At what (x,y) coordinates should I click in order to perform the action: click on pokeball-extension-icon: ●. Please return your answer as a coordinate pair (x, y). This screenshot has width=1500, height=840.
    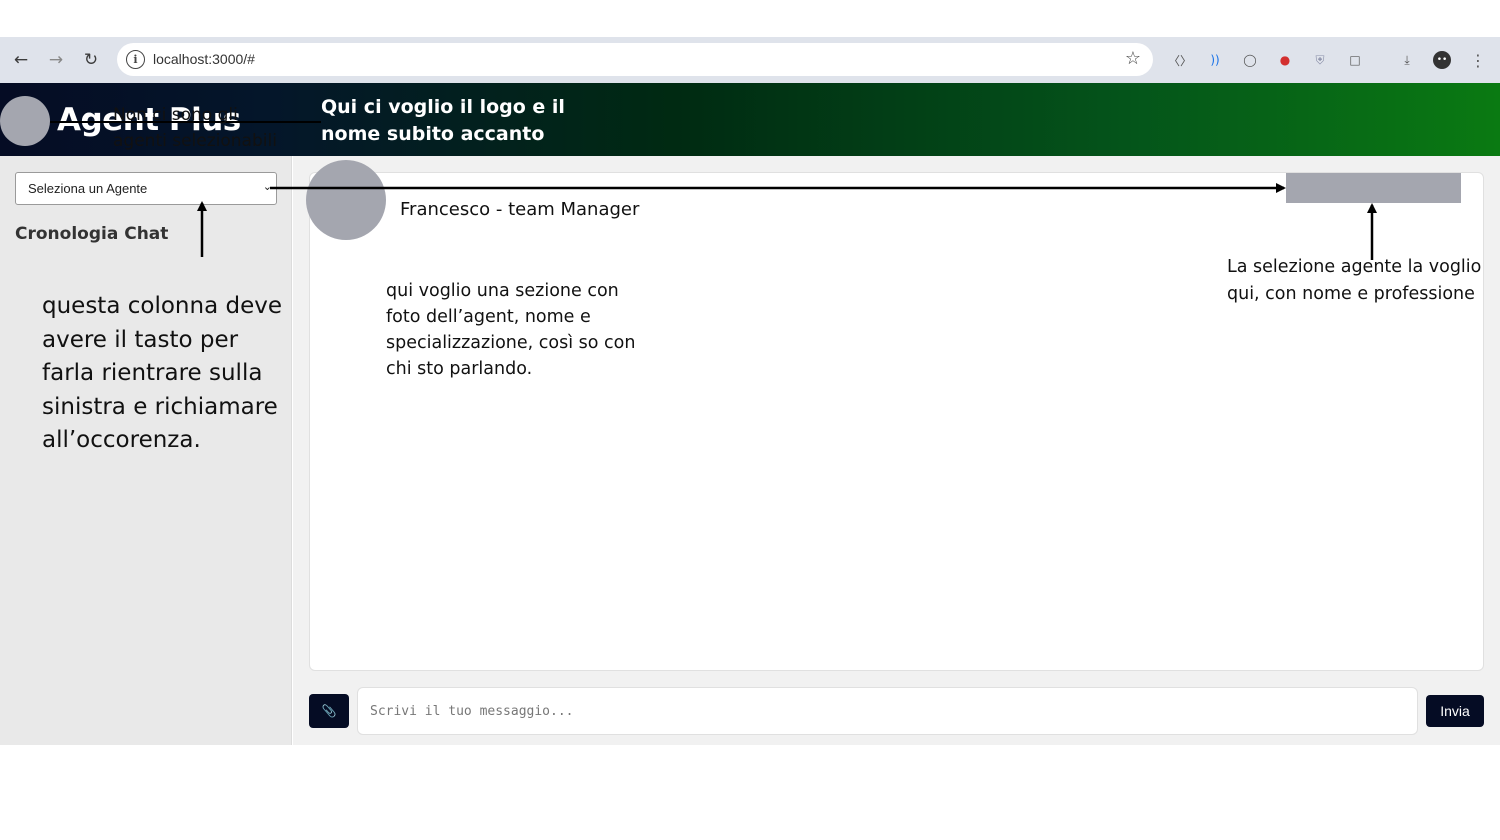
    Looking at the image, I should click on (1285, 60).